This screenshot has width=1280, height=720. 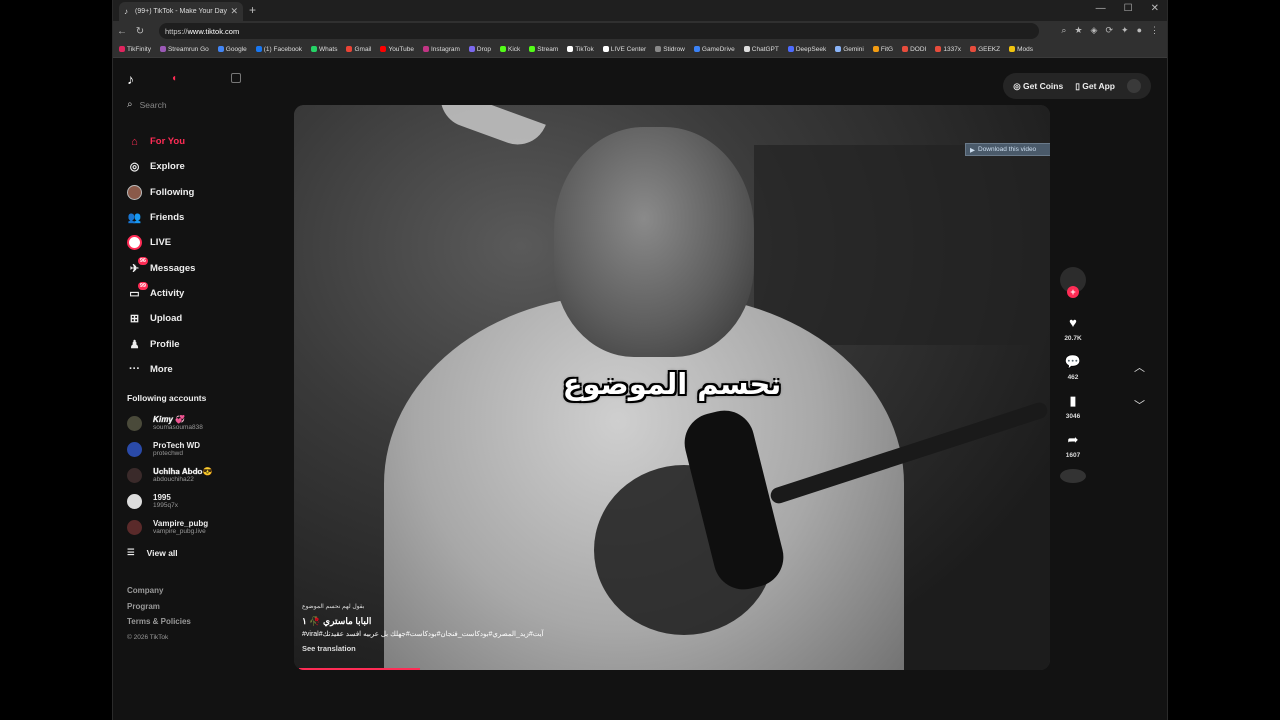 I want to click on sidebar-item-live: LIVE, so click(x=161, y=242).